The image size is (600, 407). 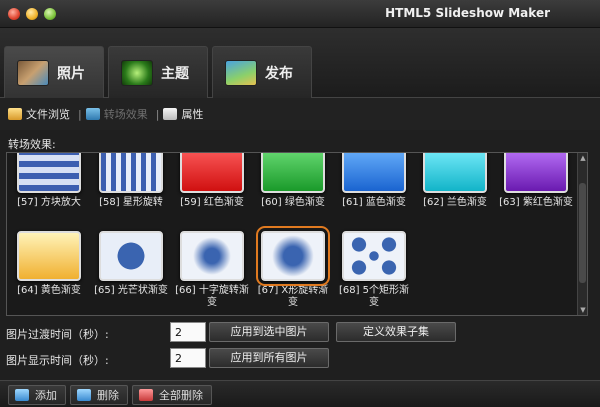 I want to click on delete-label: 删除, so click(x=108, y=395).